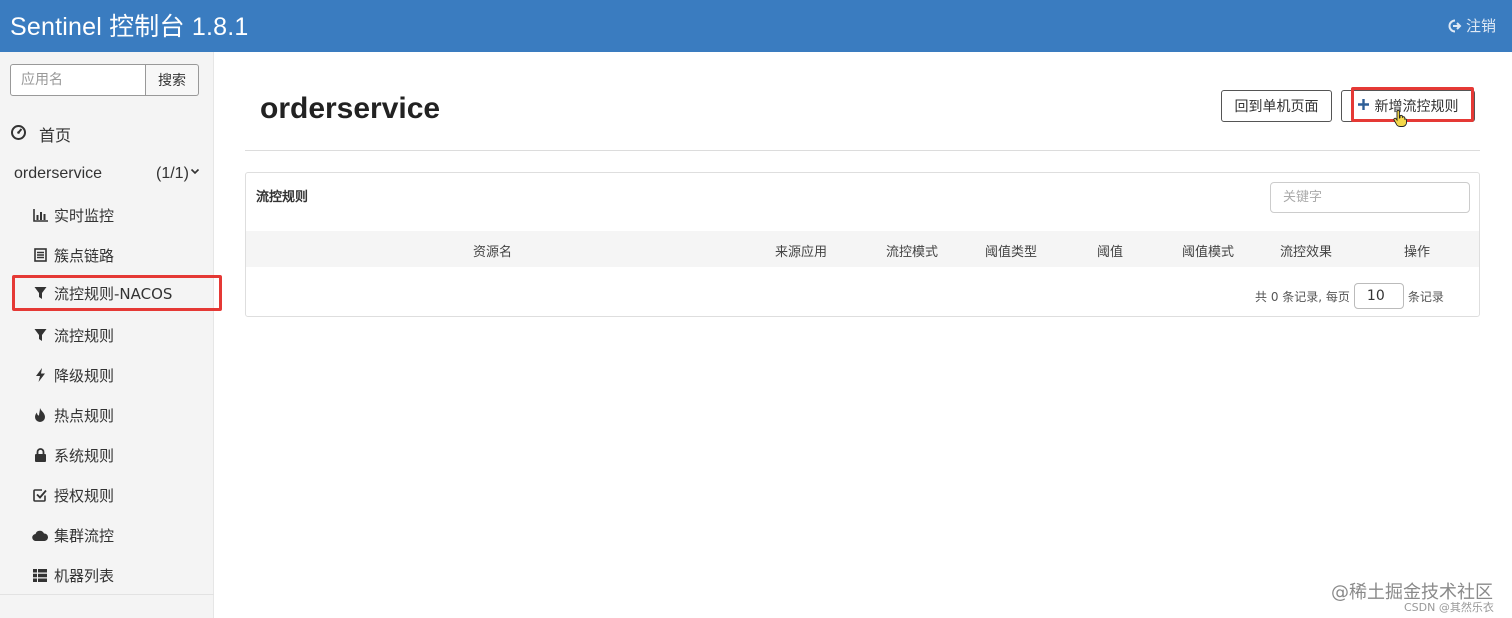  I want to click on keyword-search-input, so click(1370, 197).